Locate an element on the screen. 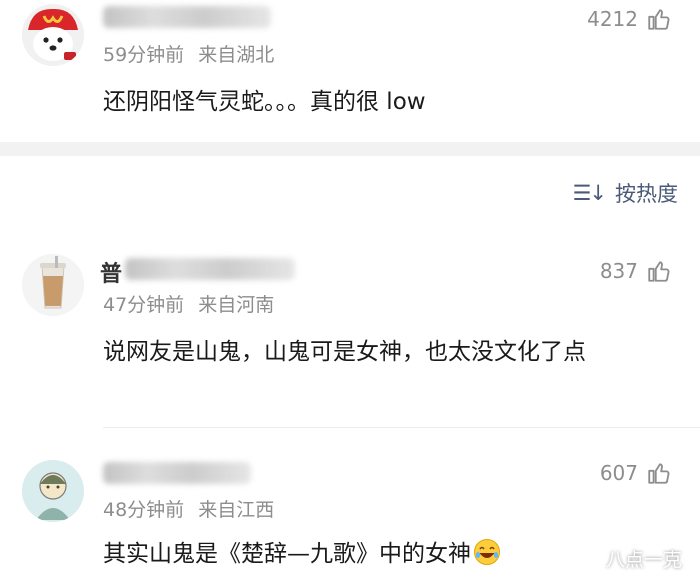  watermark: 八点一克 is located at coordinates (643, 560).